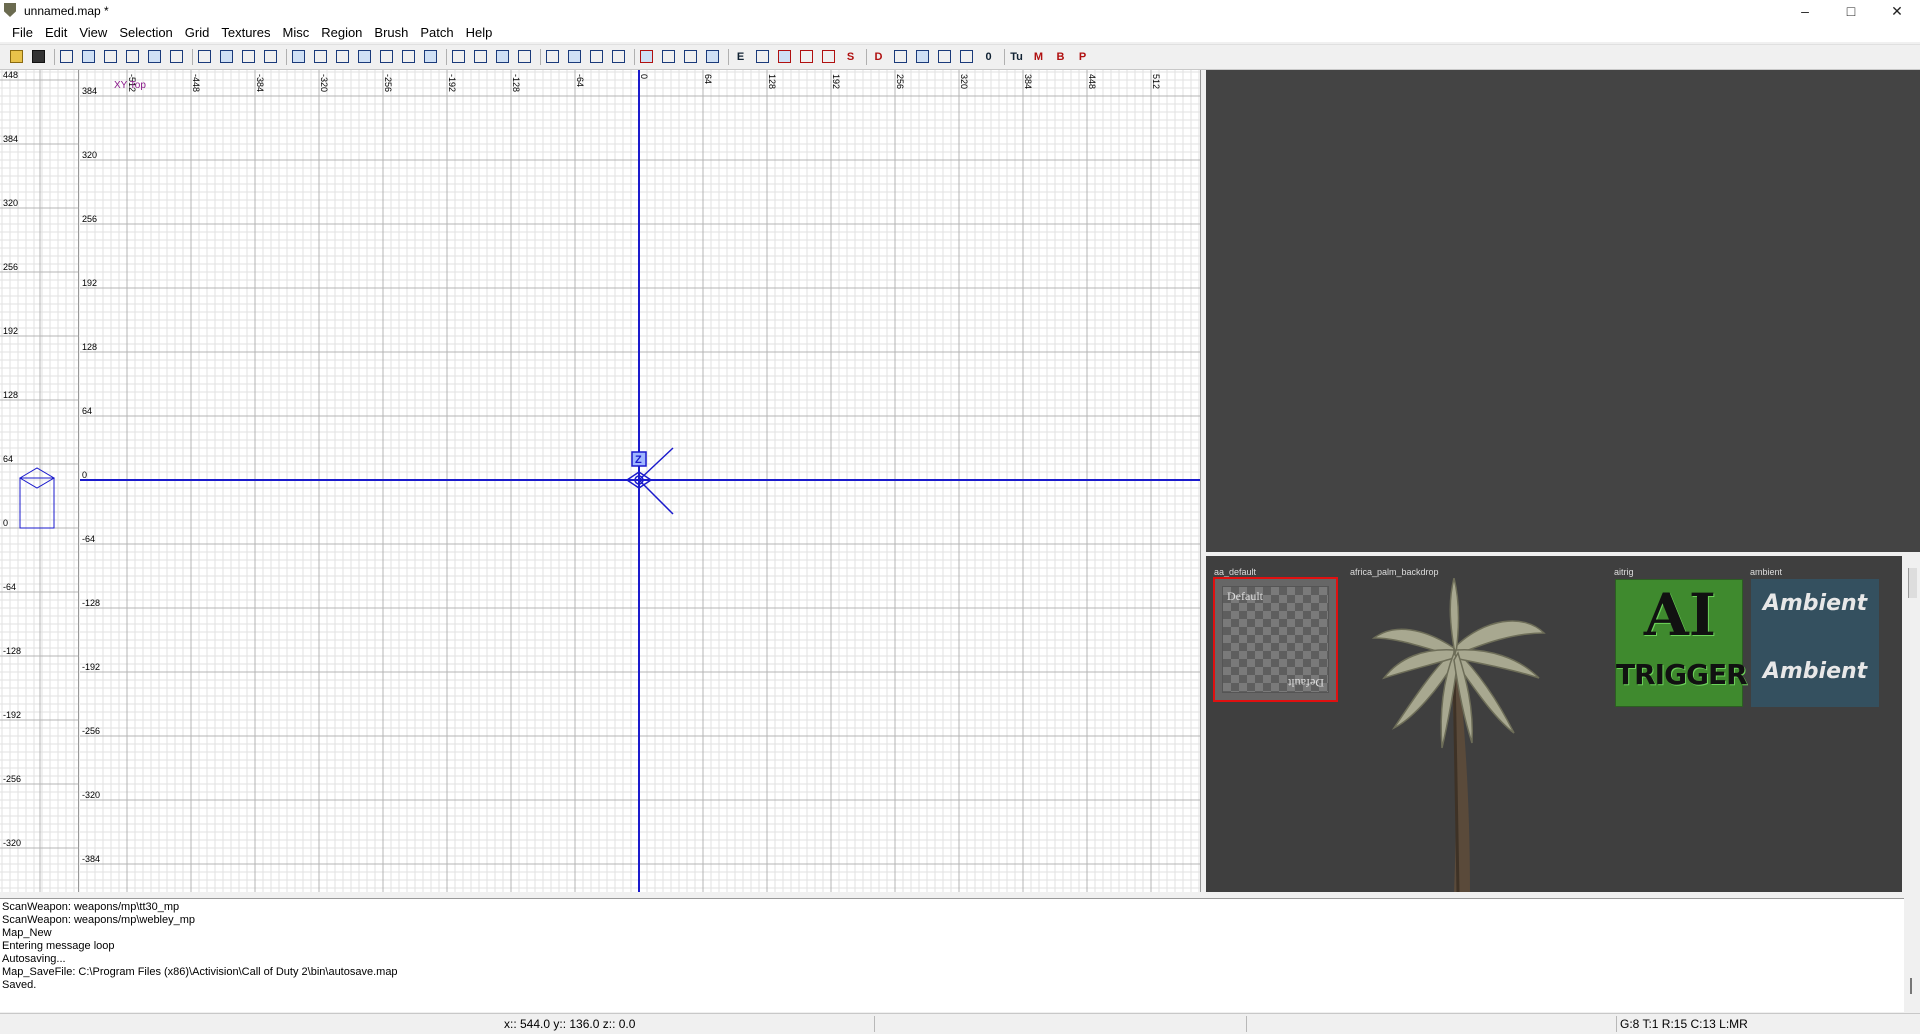  Describe the element at coordinates (245, 32) in the screenshot. I see `menu-textures: Textures` at that location.